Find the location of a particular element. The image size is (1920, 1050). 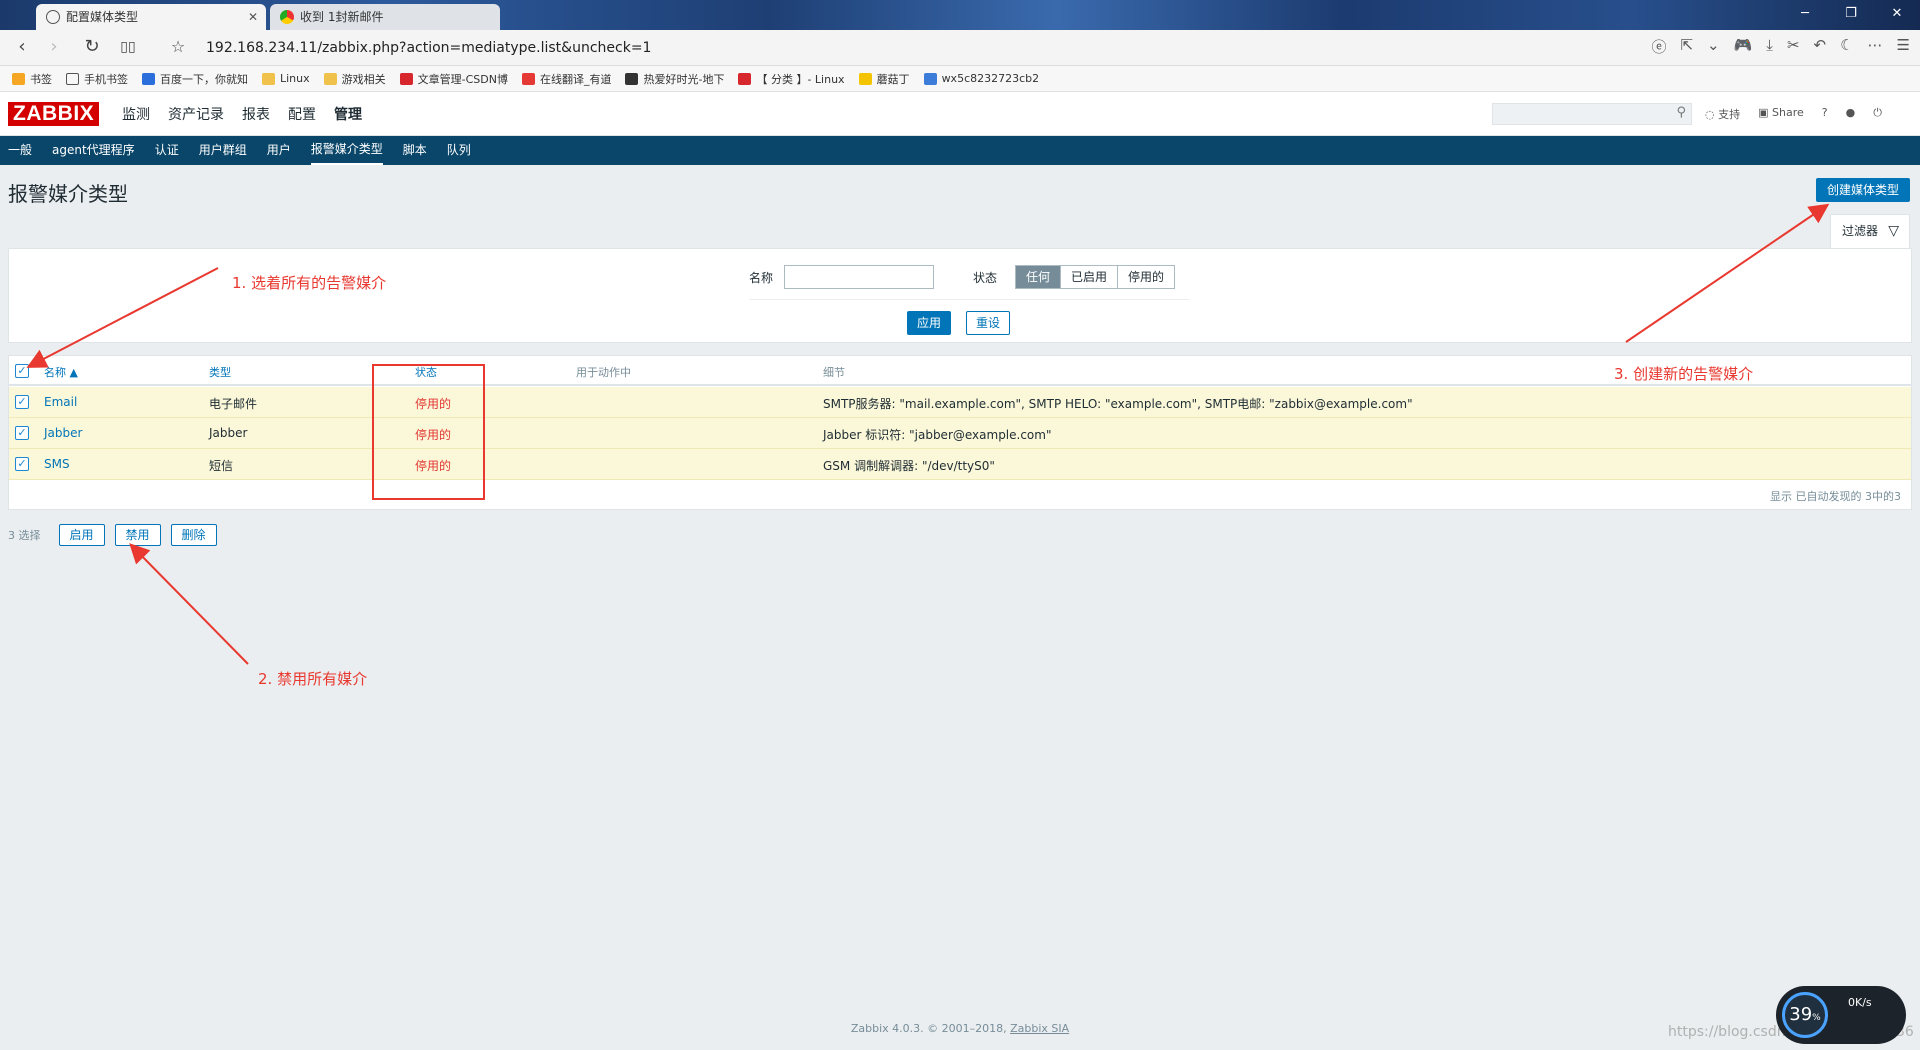

network-speed-widget: 39% 0K/s is located at coordinates (1841, 1015).